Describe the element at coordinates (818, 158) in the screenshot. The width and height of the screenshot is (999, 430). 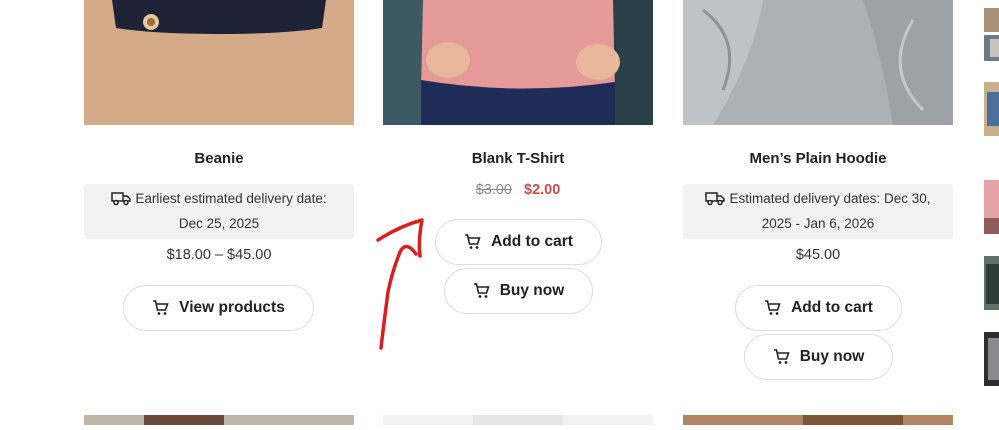
I see `product-title: Men’s Plain Hoodie` at that location.